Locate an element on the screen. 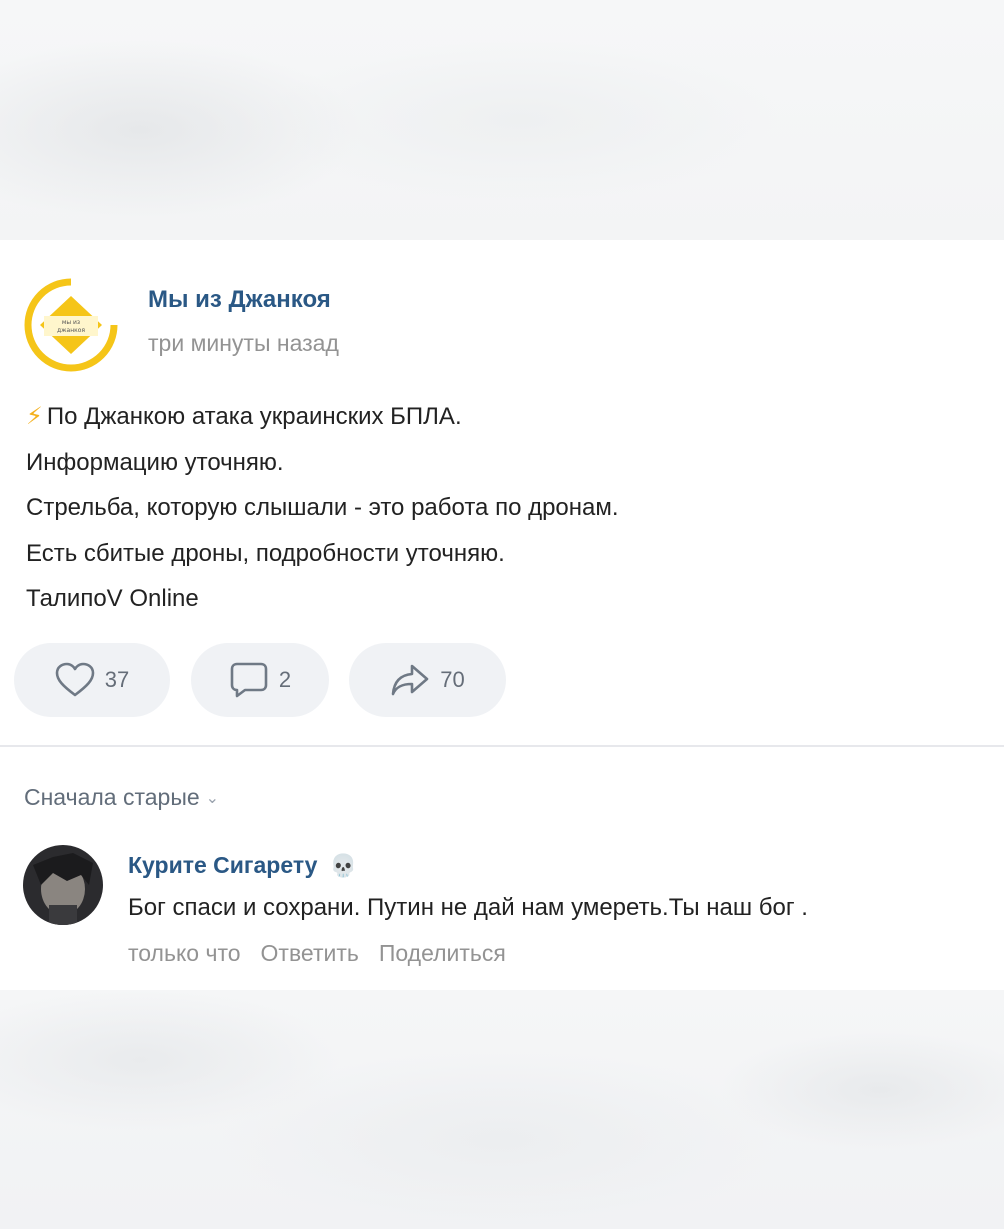  share-icon is located at coordinates (410, 680).